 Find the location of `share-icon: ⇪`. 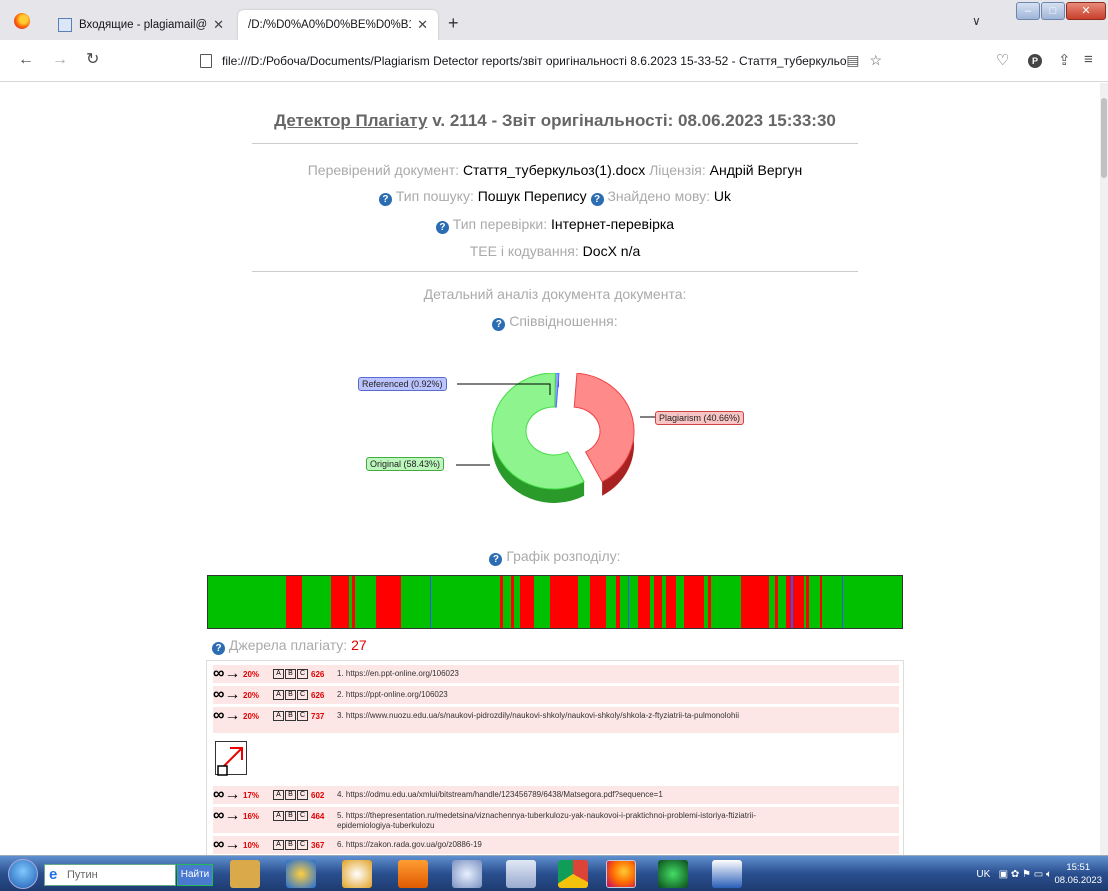

share-icon: ⇪ is located at coordinates (1064, 60).